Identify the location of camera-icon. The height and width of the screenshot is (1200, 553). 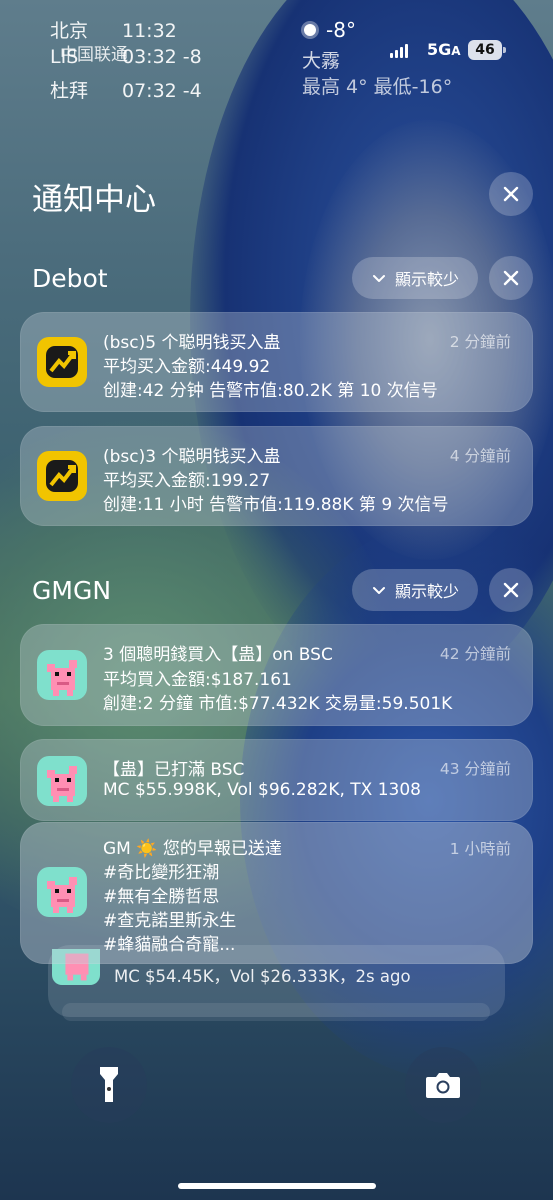
(443, 1085).